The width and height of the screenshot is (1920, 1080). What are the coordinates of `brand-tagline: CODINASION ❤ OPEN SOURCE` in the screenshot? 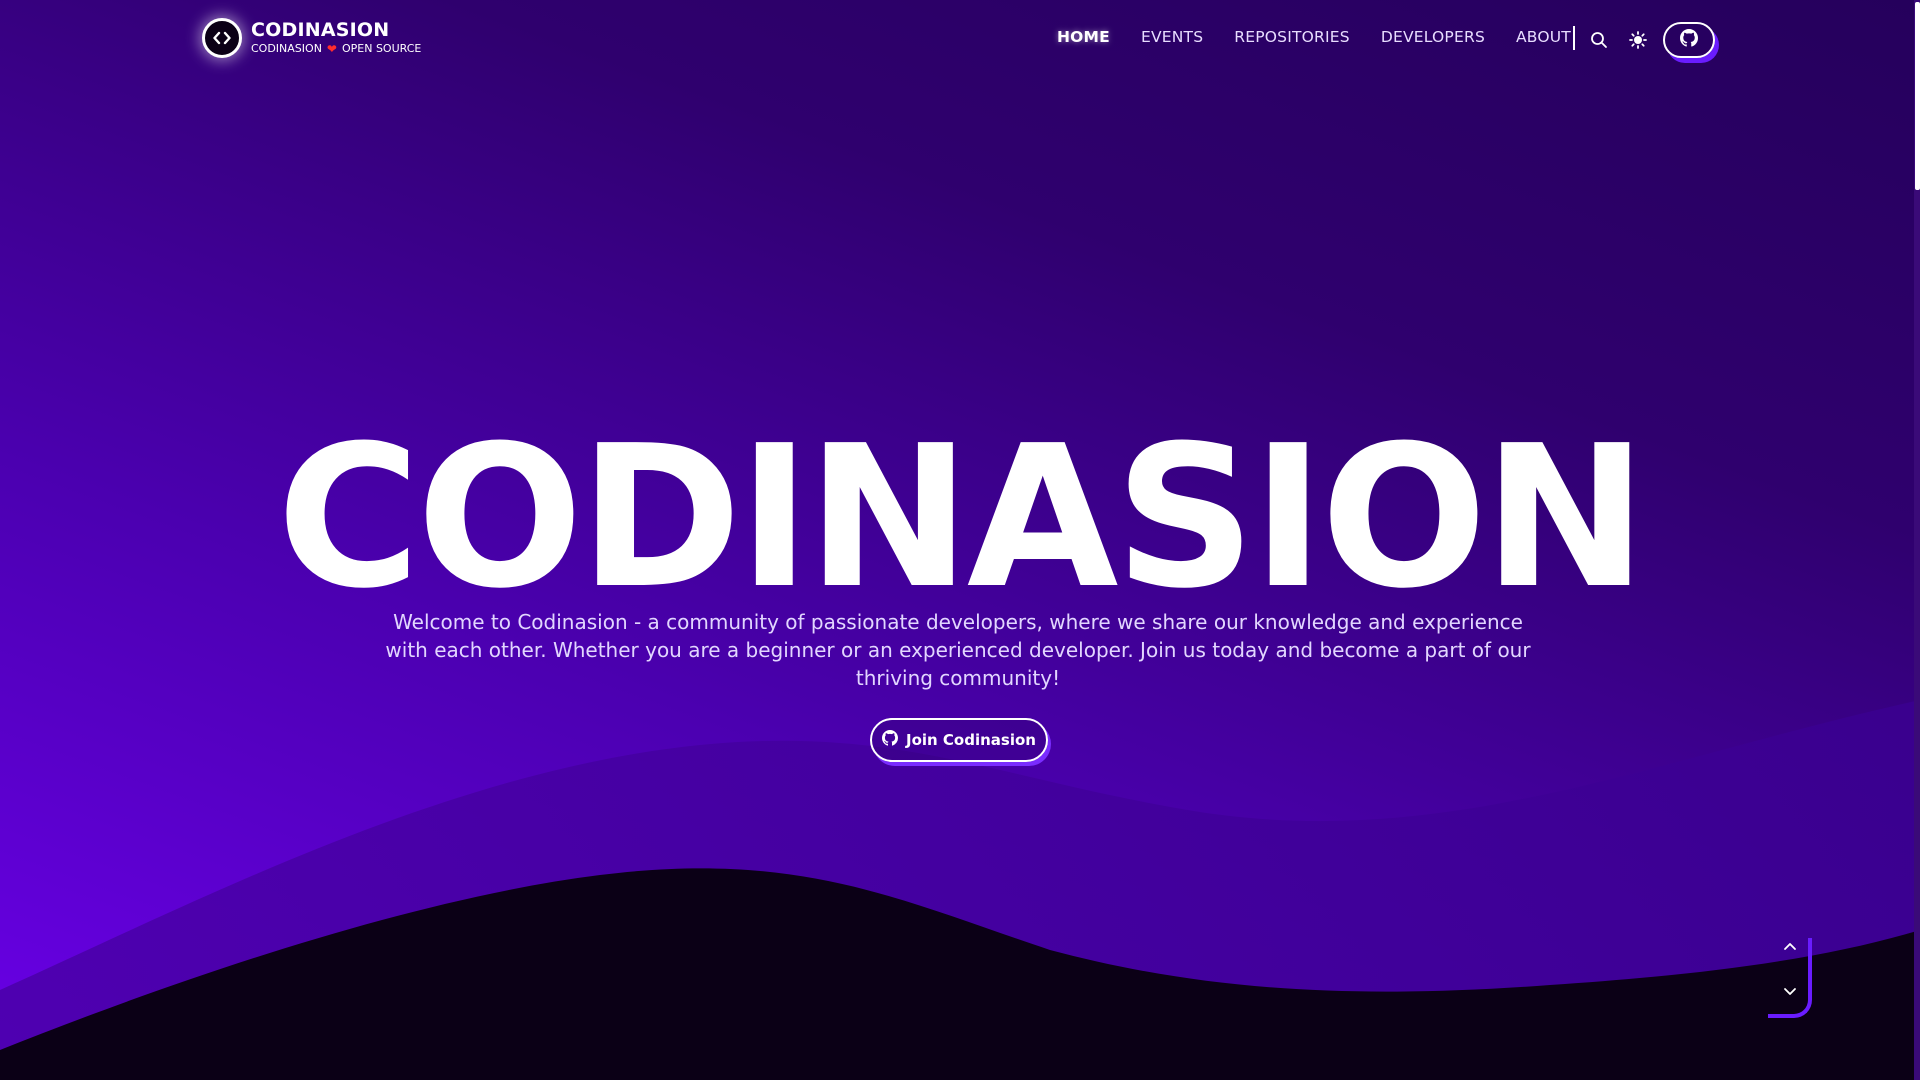 It's located at (336, 49).